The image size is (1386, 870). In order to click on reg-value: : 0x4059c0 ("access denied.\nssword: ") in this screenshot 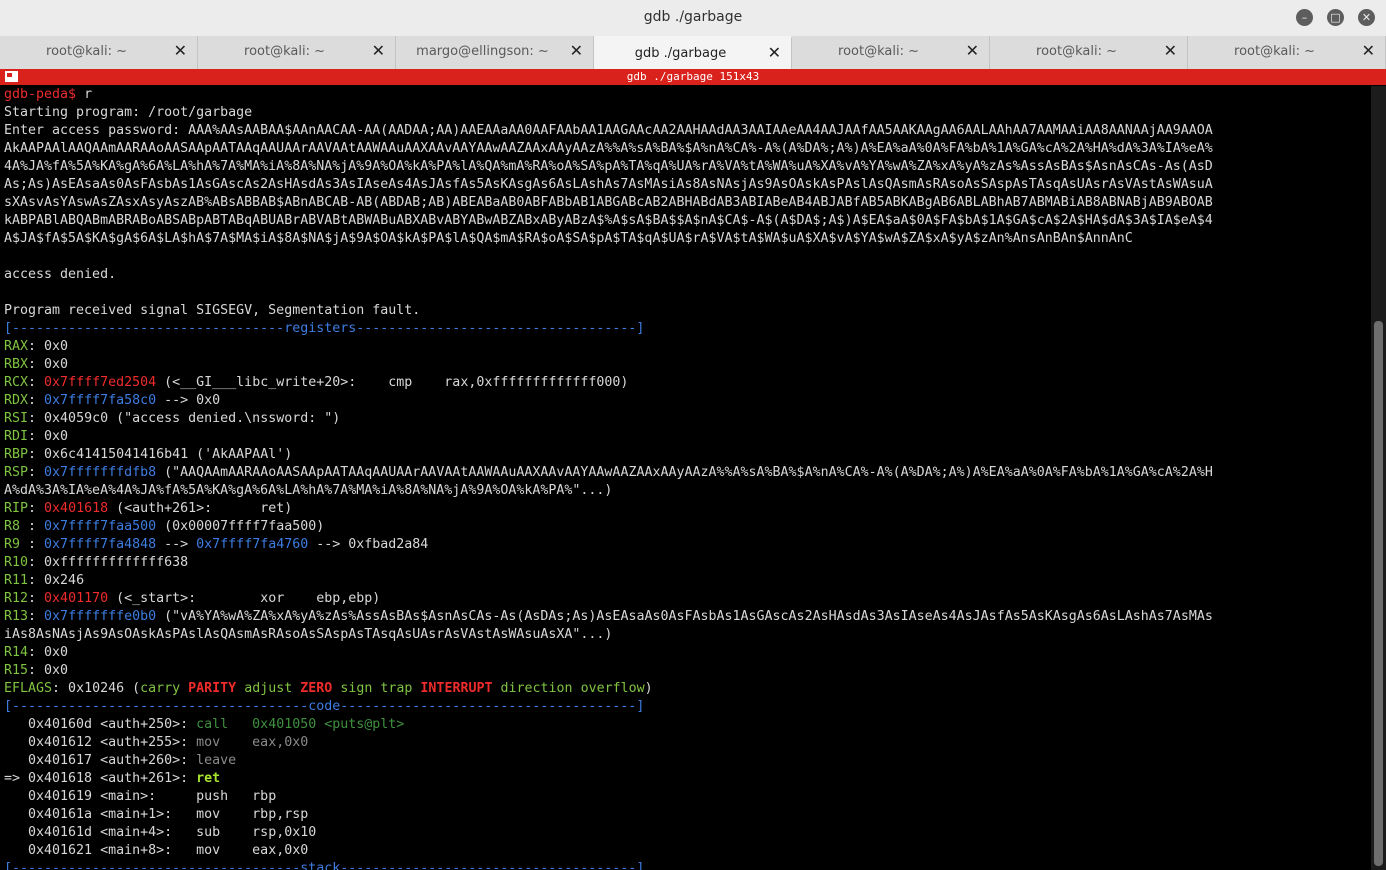, I will do `click(184, 418)`.